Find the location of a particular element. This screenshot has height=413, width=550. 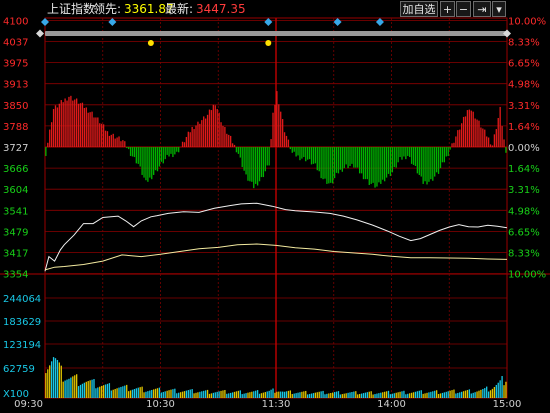

next-period-button: ⇥ is located at coordinates (482, 9).